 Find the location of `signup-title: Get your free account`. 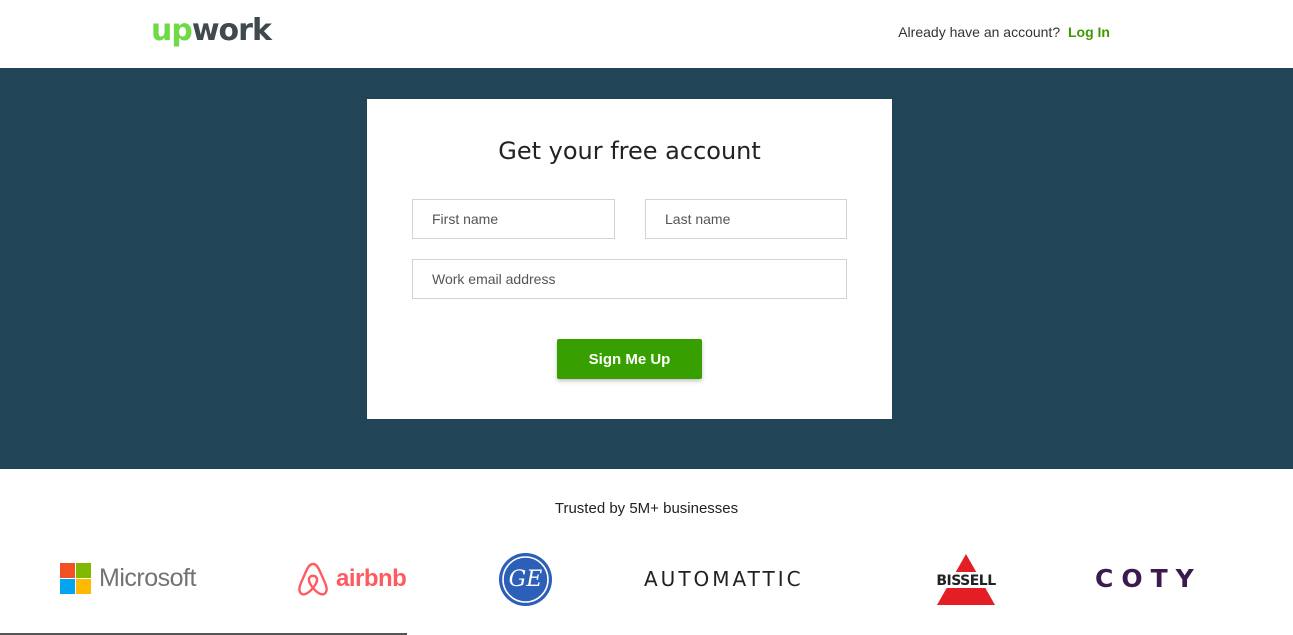

signup-title: Get your free account is located at coordinates (629, 151).